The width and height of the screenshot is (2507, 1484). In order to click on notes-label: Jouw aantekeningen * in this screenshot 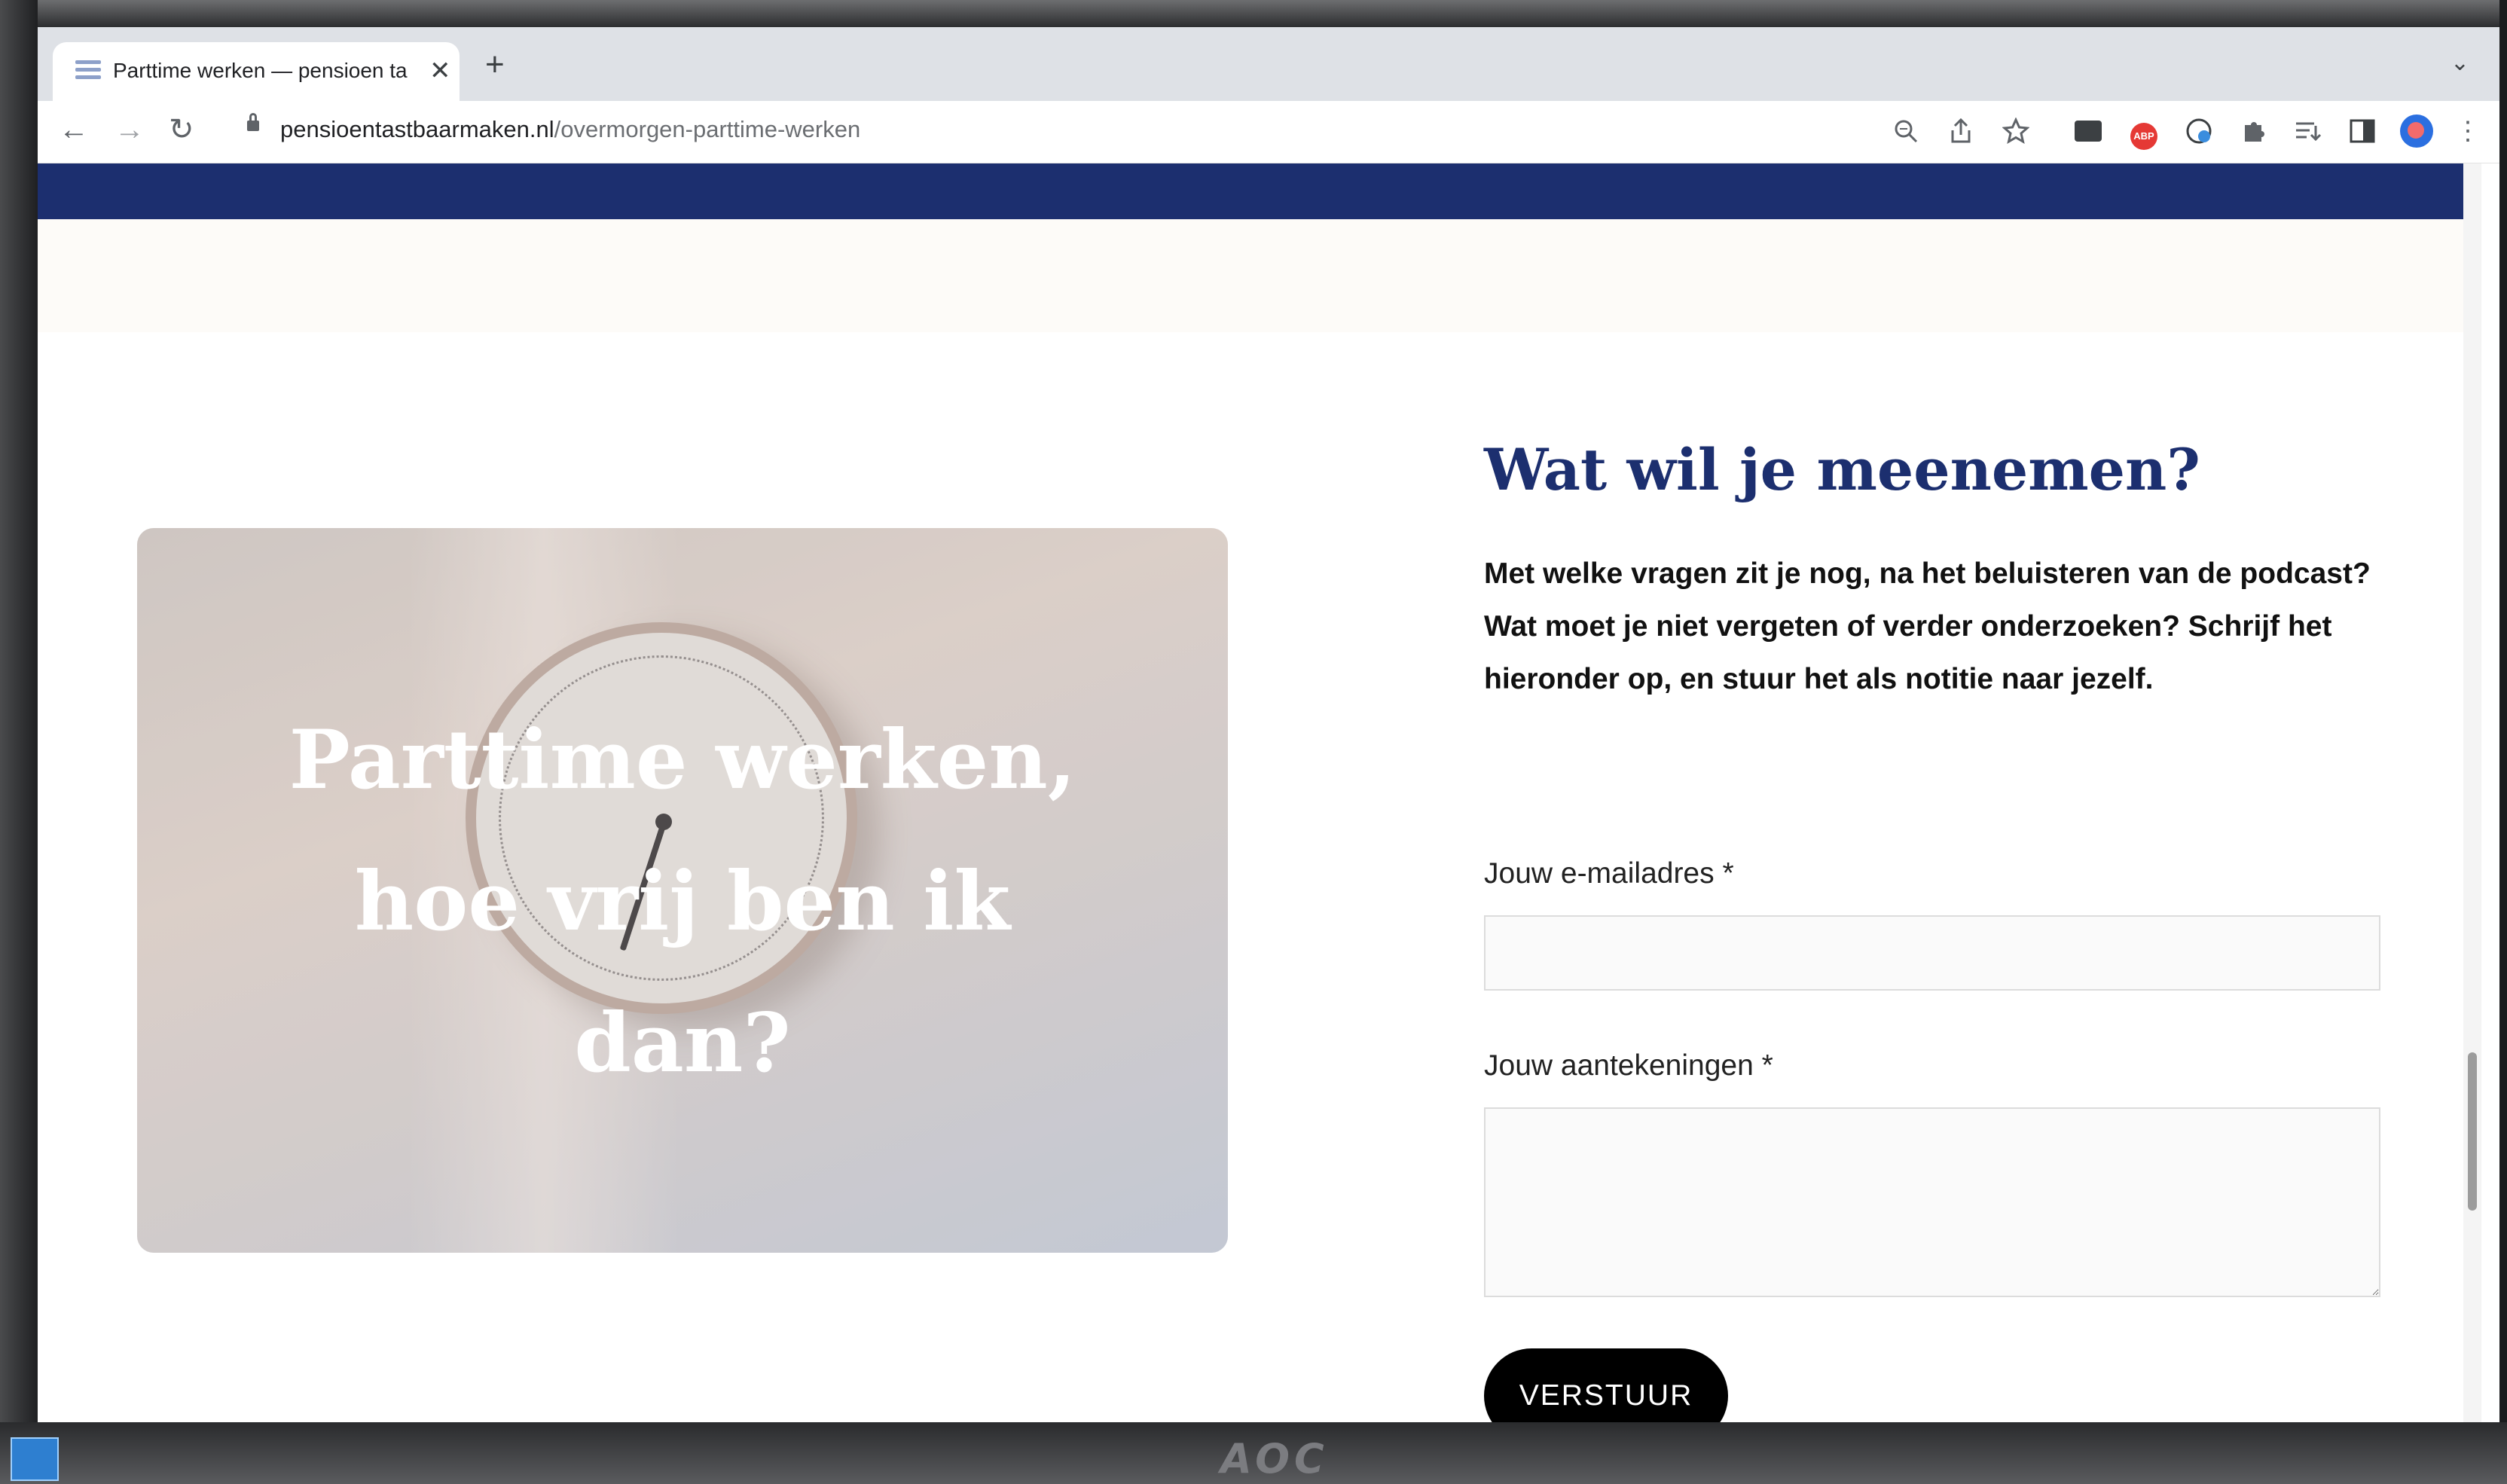, I will do `click(1628, 1065)`.